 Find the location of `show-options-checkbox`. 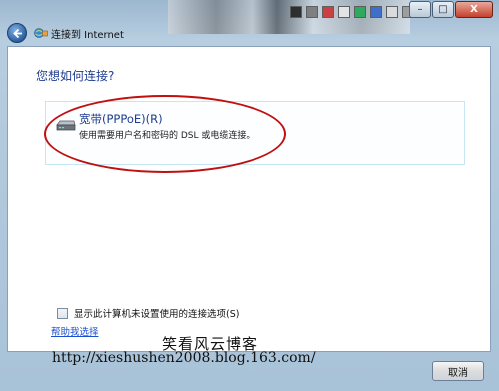

show-options-checkbox is located at coordinates (62, 313).